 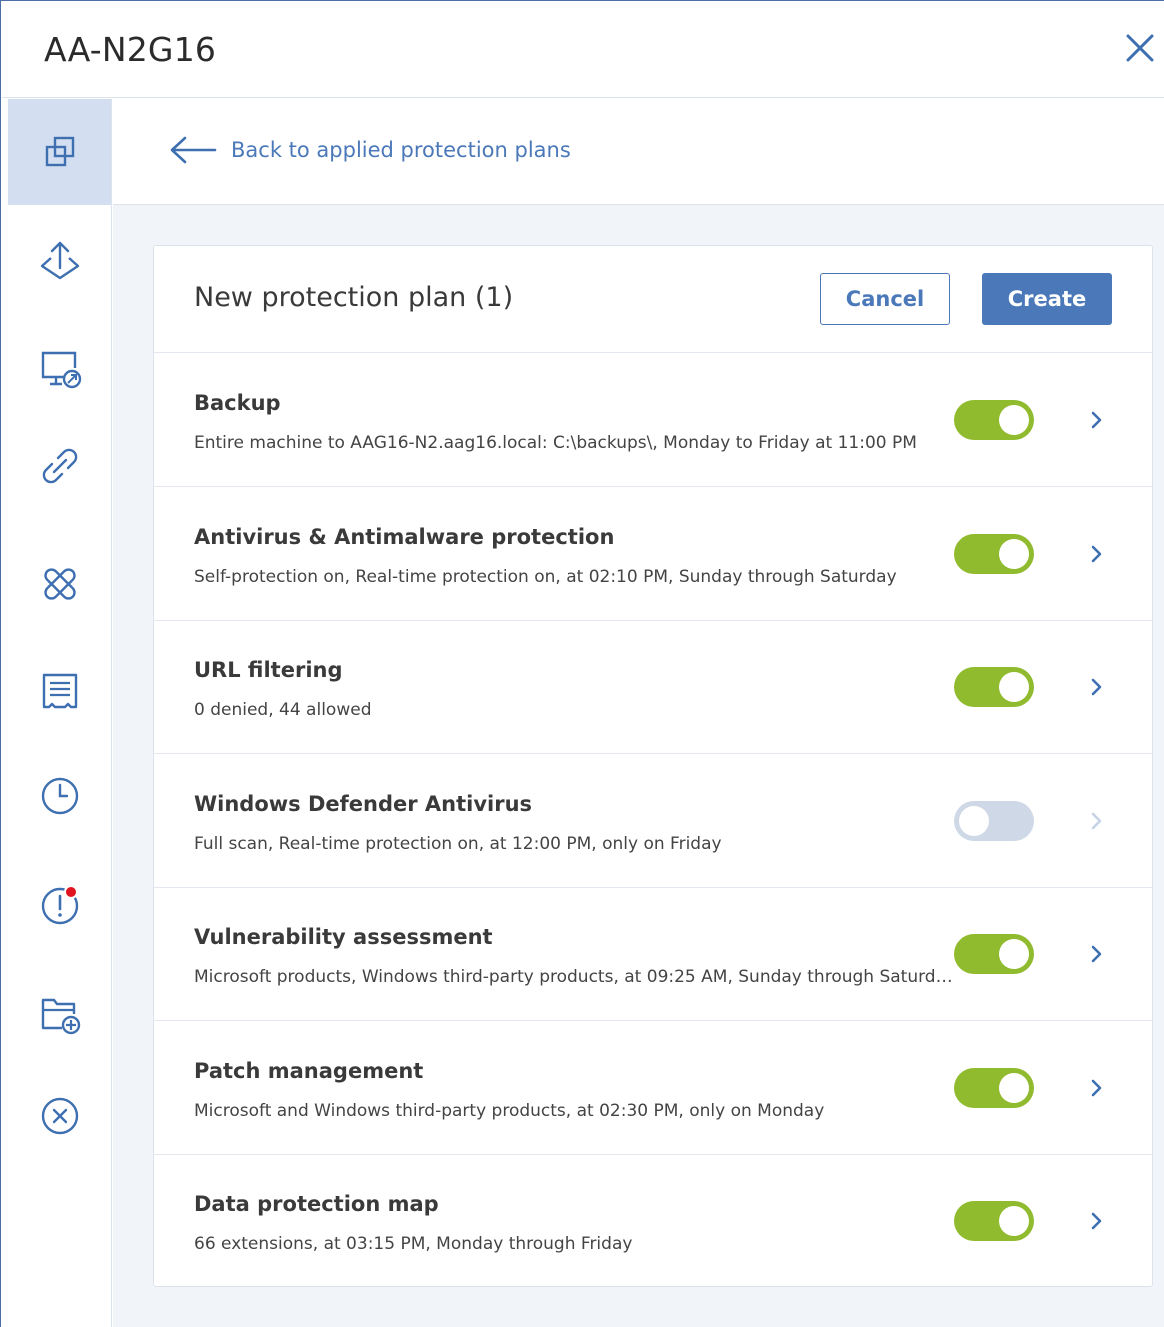 I want to click on module-row-url-filtering: URL filtering 0 denied, 44 allowed, so click(x=653, y=687).